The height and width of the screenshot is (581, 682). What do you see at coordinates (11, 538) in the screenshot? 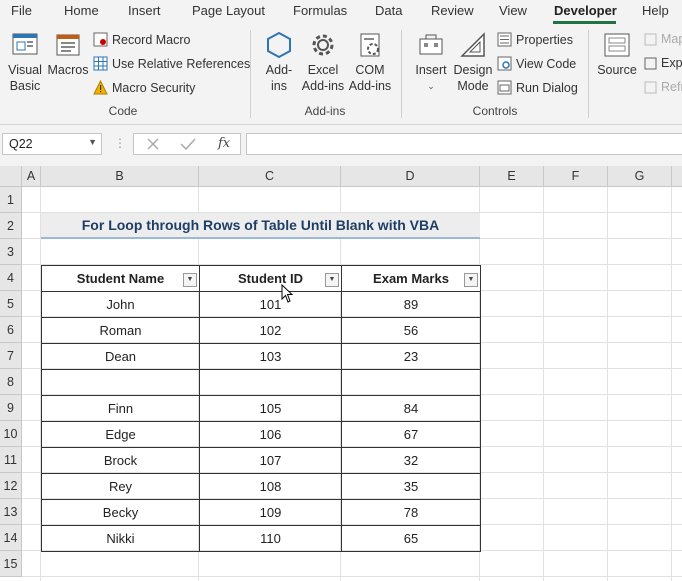
I see `row-header-14: 14` at bounding box center [11, 538].